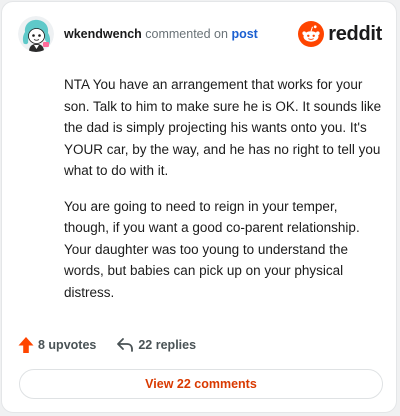 The width and height of the screenshot is (400, 416). I want to click on username: wkendwench, so click(103, 34).